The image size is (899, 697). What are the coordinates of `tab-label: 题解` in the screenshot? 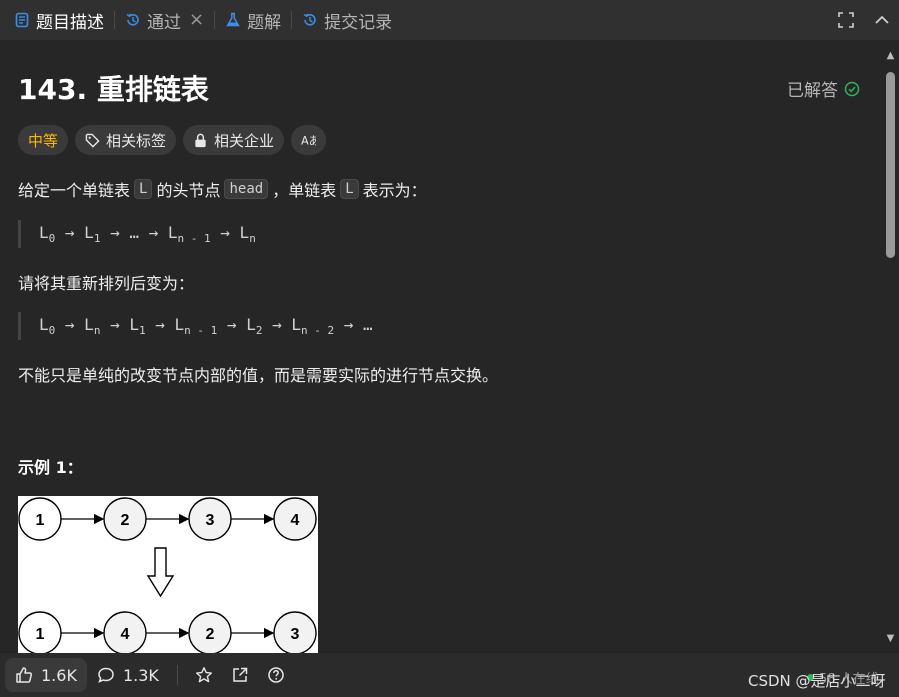 It's located at (264, 22).